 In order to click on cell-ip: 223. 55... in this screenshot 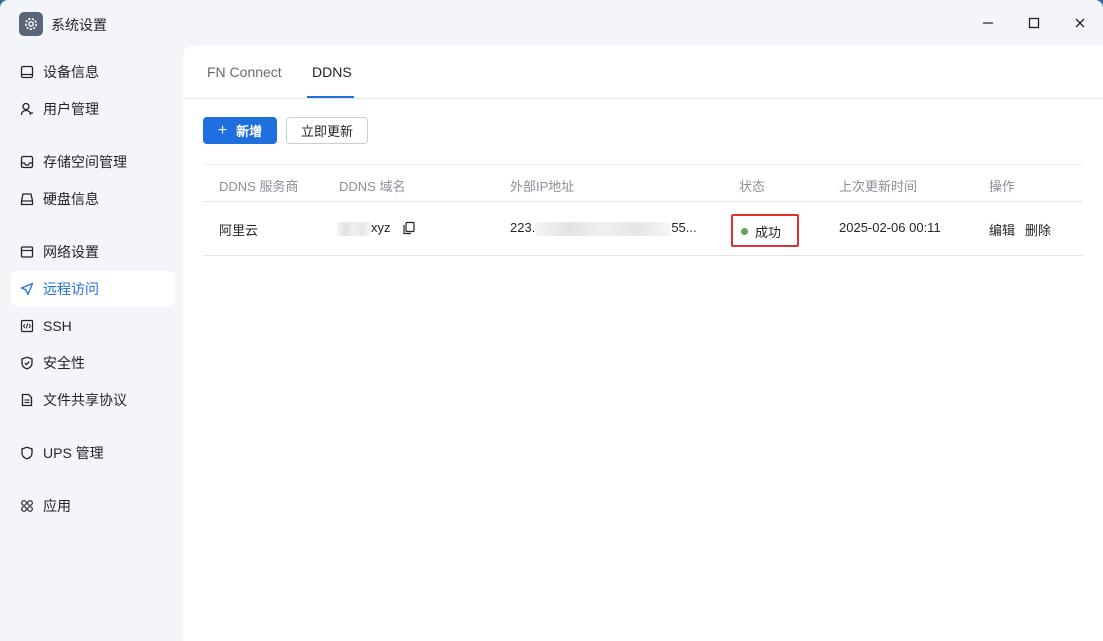, I will do `click(603, 228)`.